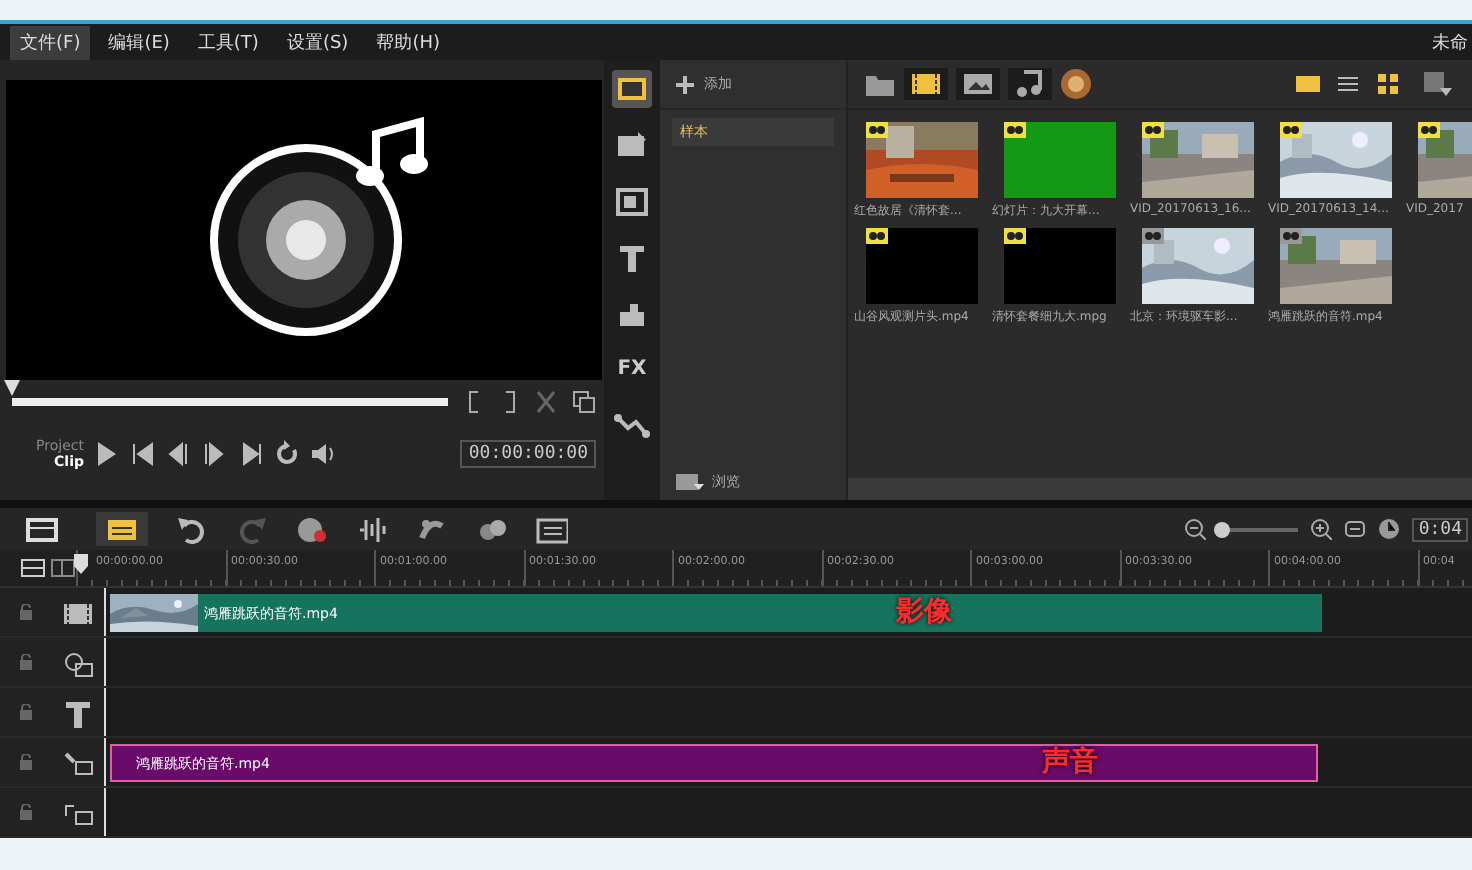 The image size is (1472, 870). Describe the element at coordinates (1308, 84) in the screenshot. I see `thumbnail-view-icon` at that location.